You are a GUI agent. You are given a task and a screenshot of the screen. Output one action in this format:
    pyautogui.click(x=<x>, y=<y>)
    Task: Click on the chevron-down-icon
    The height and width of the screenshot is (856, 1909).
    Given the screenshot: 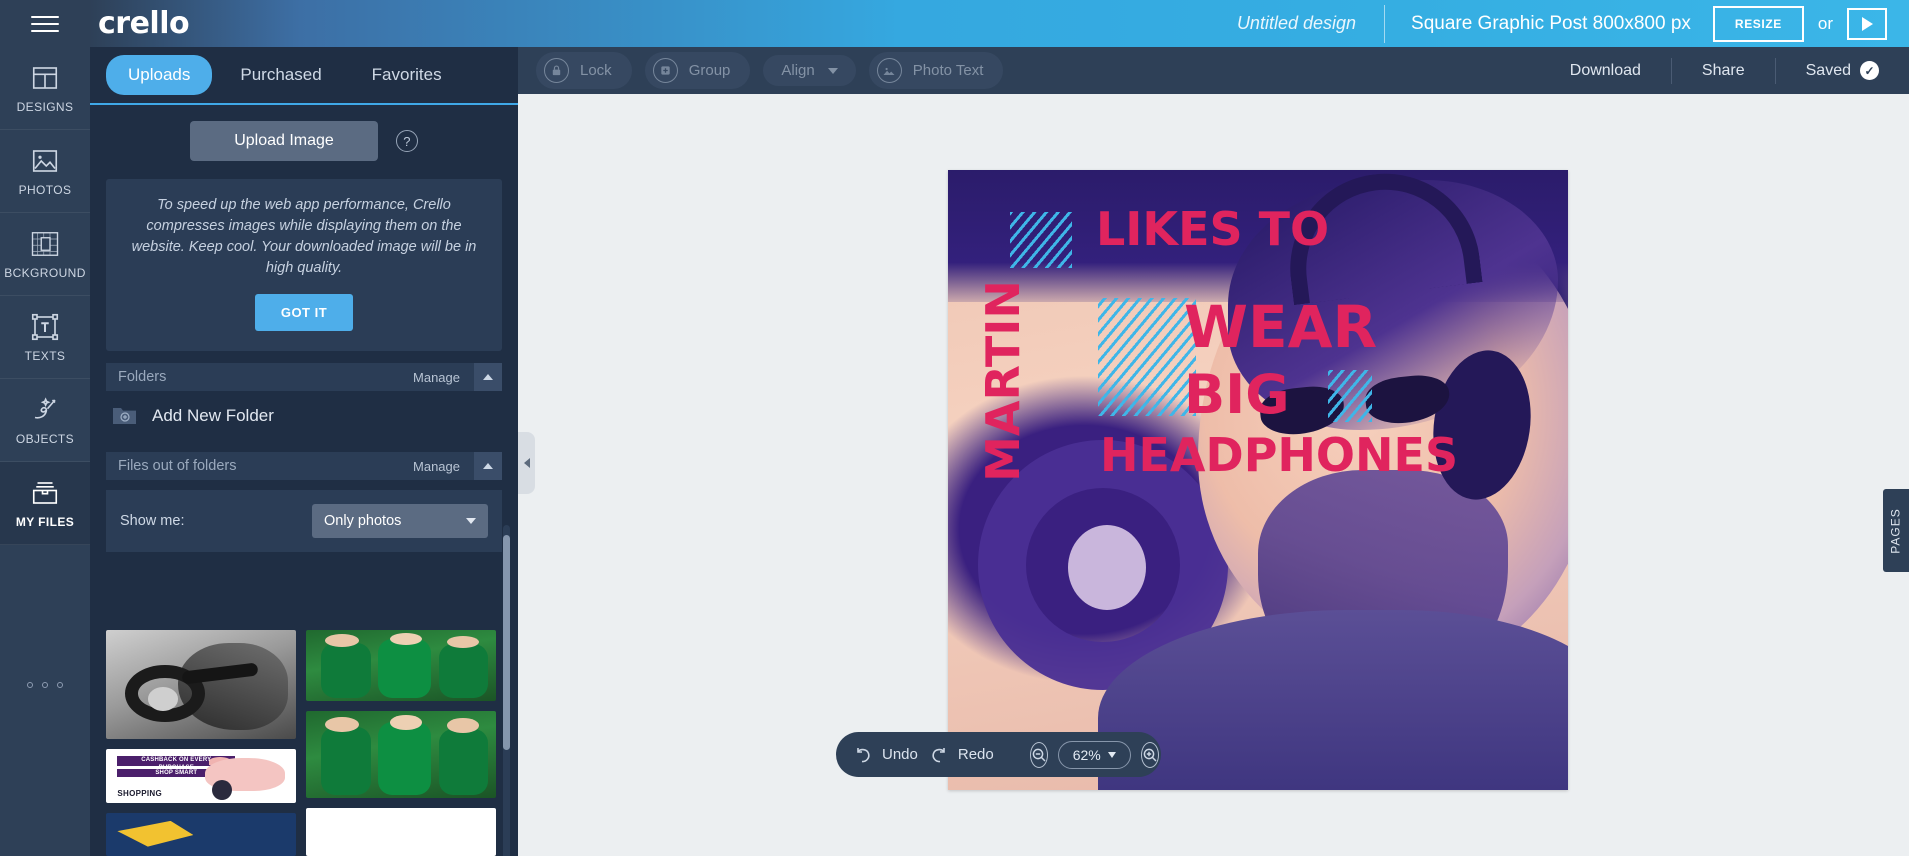 What is the action you would take?
    pyautogui.click(x=1111, y=754)
    